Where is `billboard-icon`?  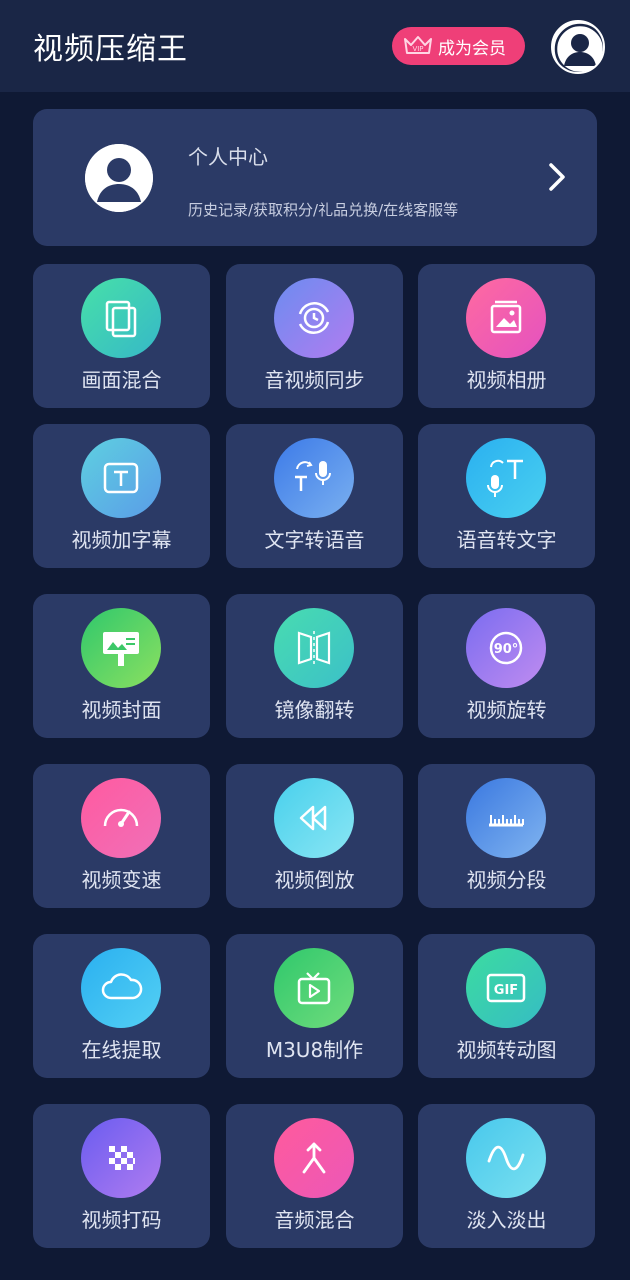 billboard-icon is located at coordinates (121, 648).